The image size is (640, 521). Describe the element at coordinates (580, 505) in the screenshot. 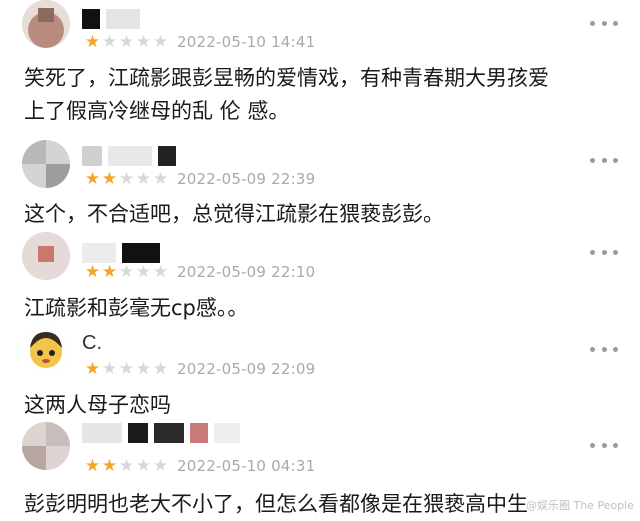

I see `watermark: @娱乐圈 The People` at that location.